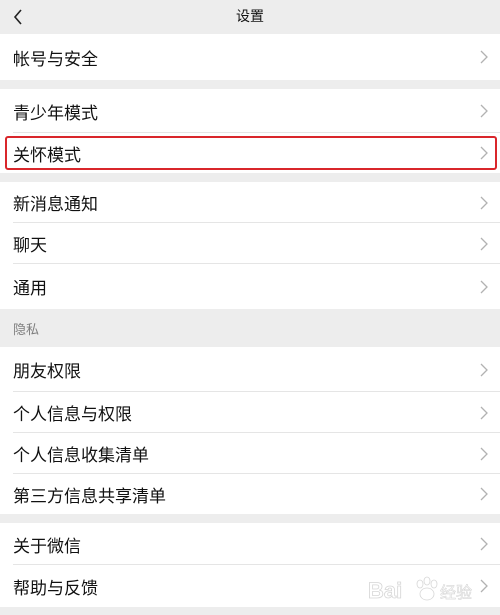 This screenshot has height=615, width=500. I want to click on settings-item-label: 朋友权限, so click(47, 372).